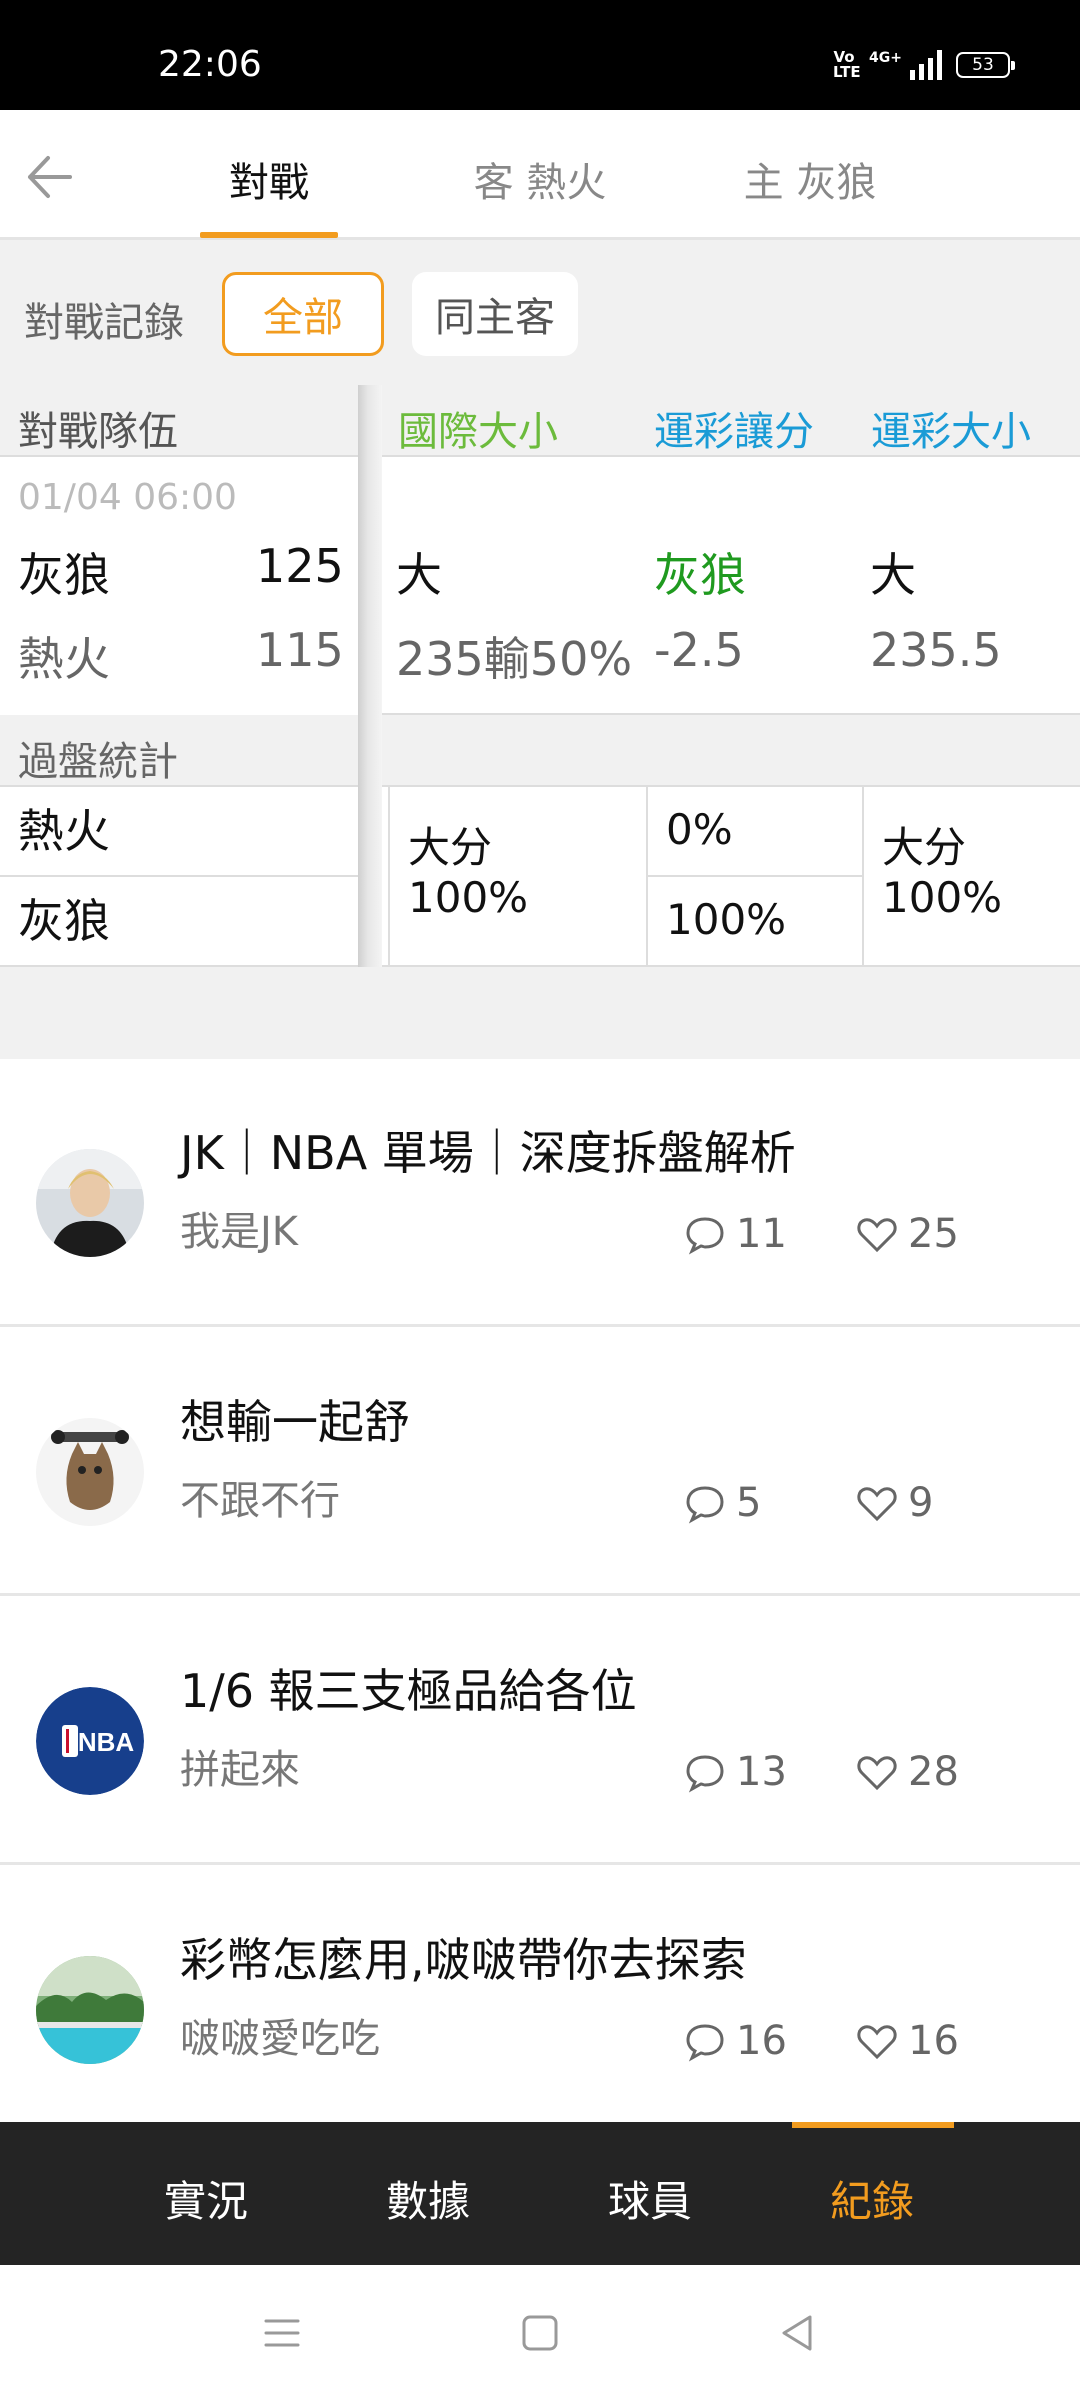  I want to click on intl-result: 大, so click(419, 575).